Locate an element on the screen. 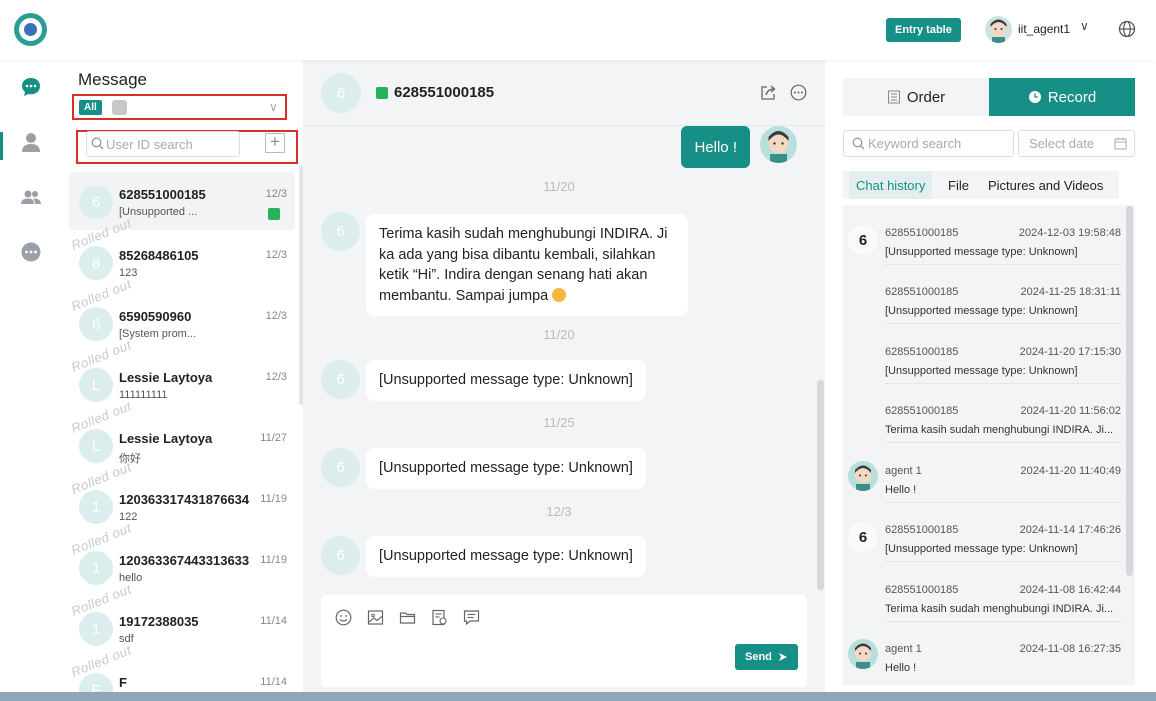  message-composer: Send is located at coordinates (564, 641).